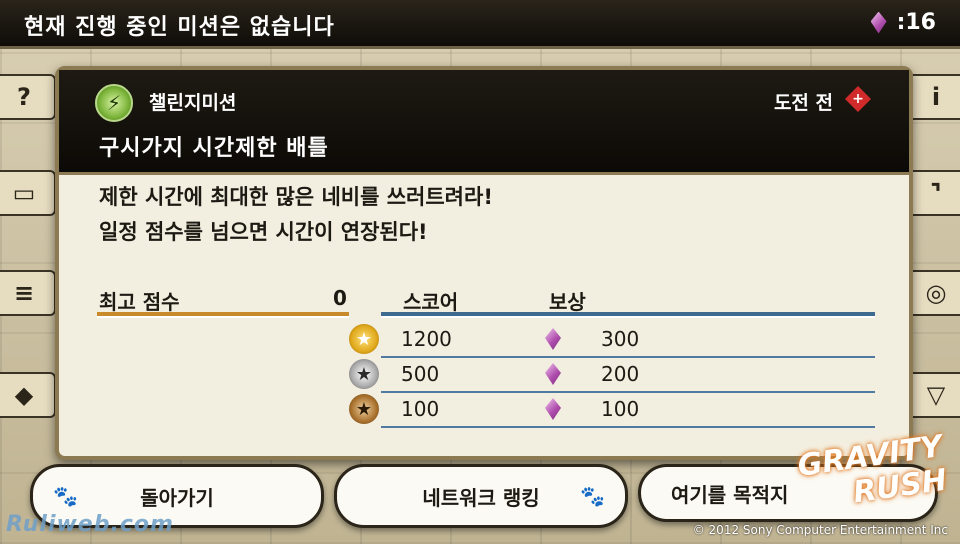  What do you see at coordinates (193, 103) in the screenshot?
I see `mission-type-label: 챌린지미션` at bounding box center [193, 103].